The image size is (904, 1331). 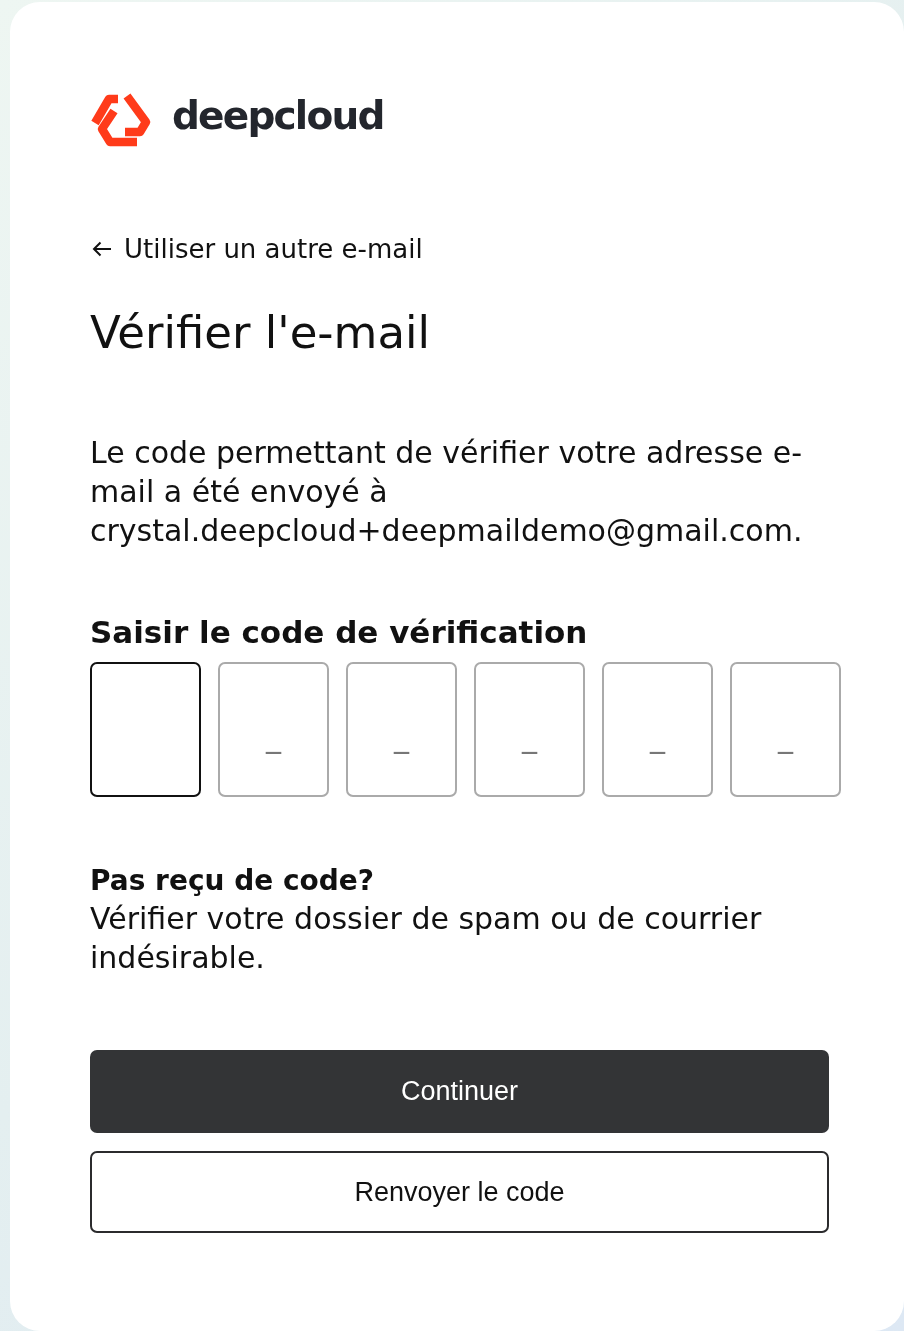 I want to click on logo-wordmark: deepcloud, so click(x=278, y=116).